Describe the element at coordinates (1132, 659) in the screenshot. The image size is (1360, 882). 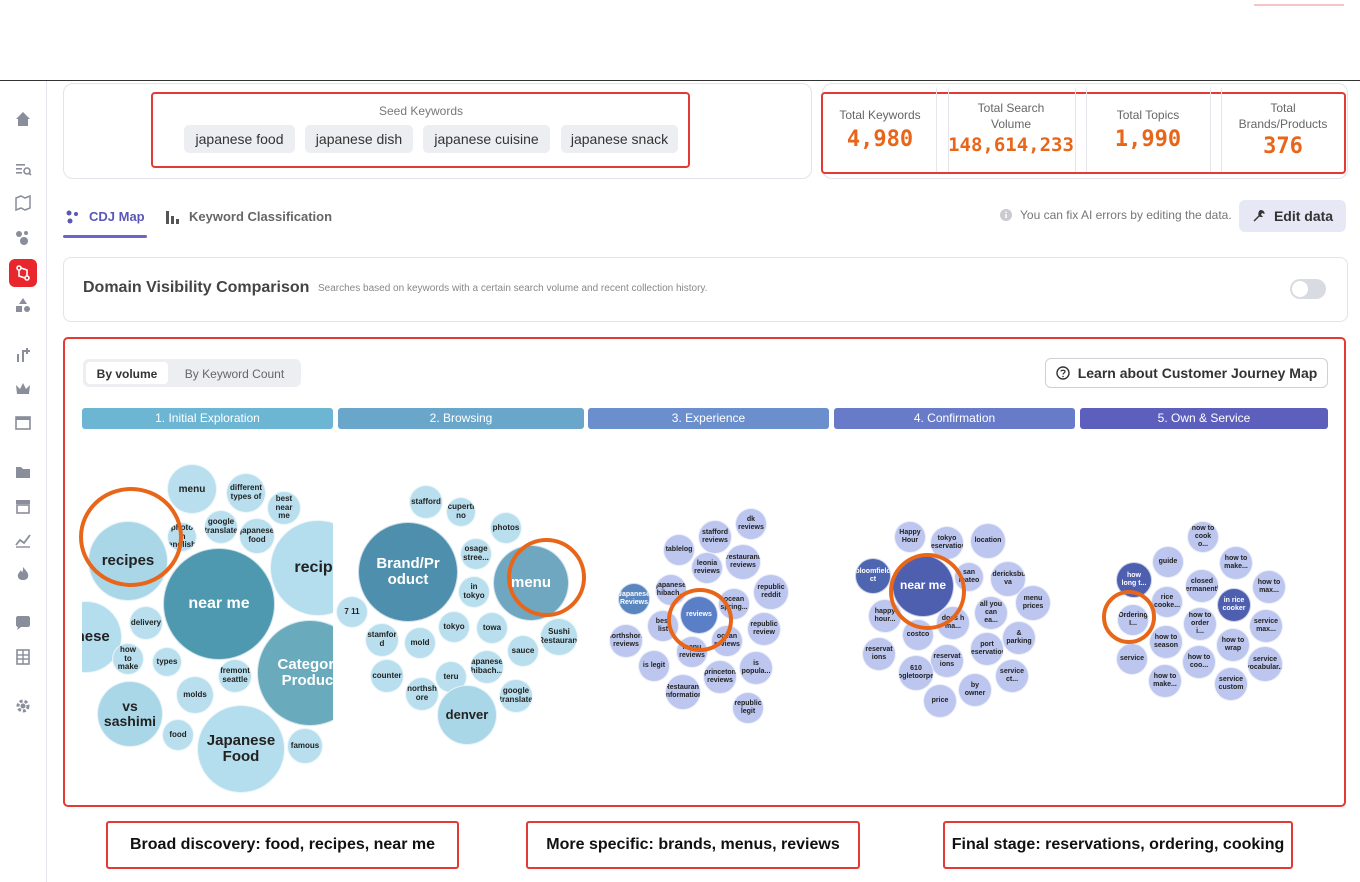
I see `keyword-bubble: service` at that location.